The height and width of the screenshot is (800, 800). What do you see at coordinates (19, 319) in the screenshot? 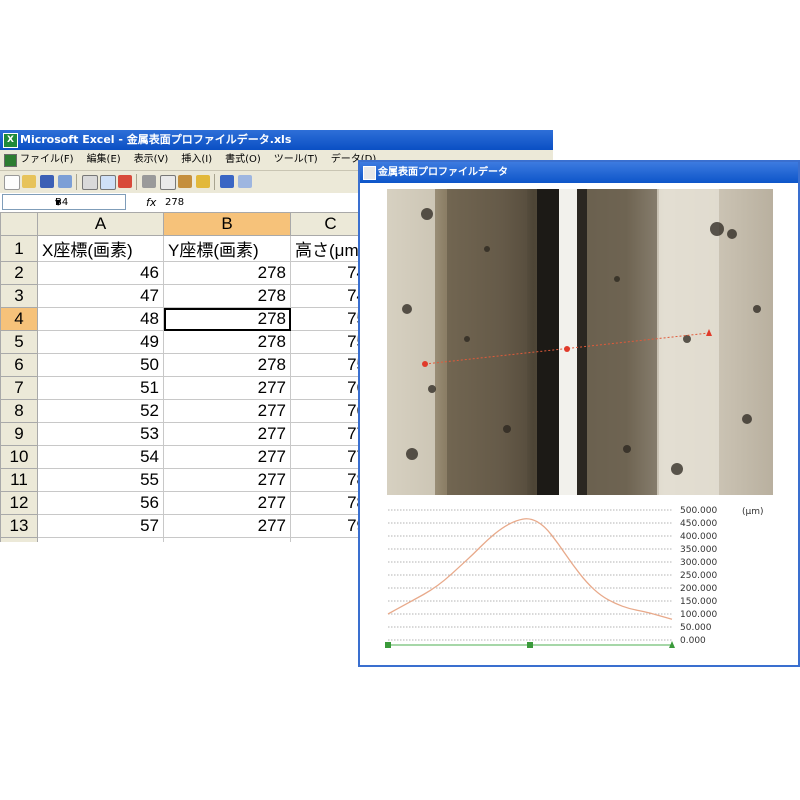
I see `row-header: 4` at bounding box center [19, 319].